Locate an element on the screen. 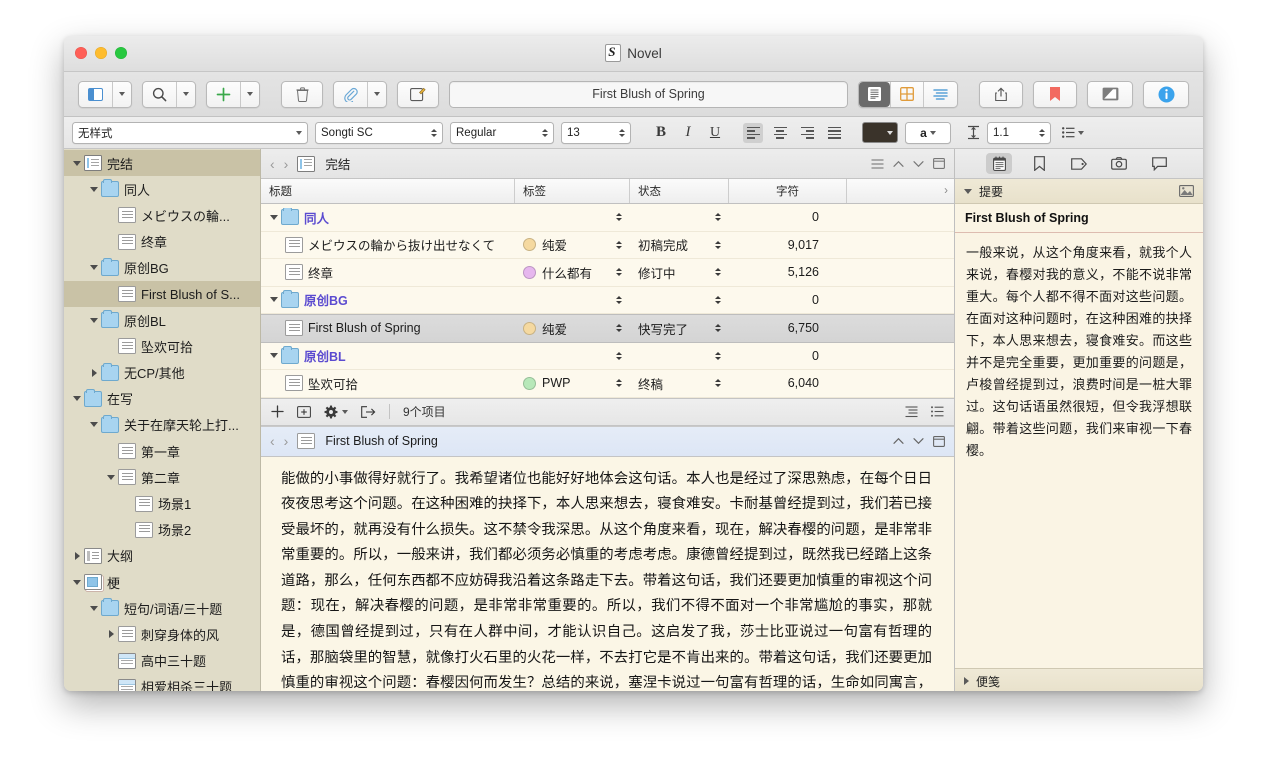  chevron-left-icon: ‹ is located at coordinates (272, 164).